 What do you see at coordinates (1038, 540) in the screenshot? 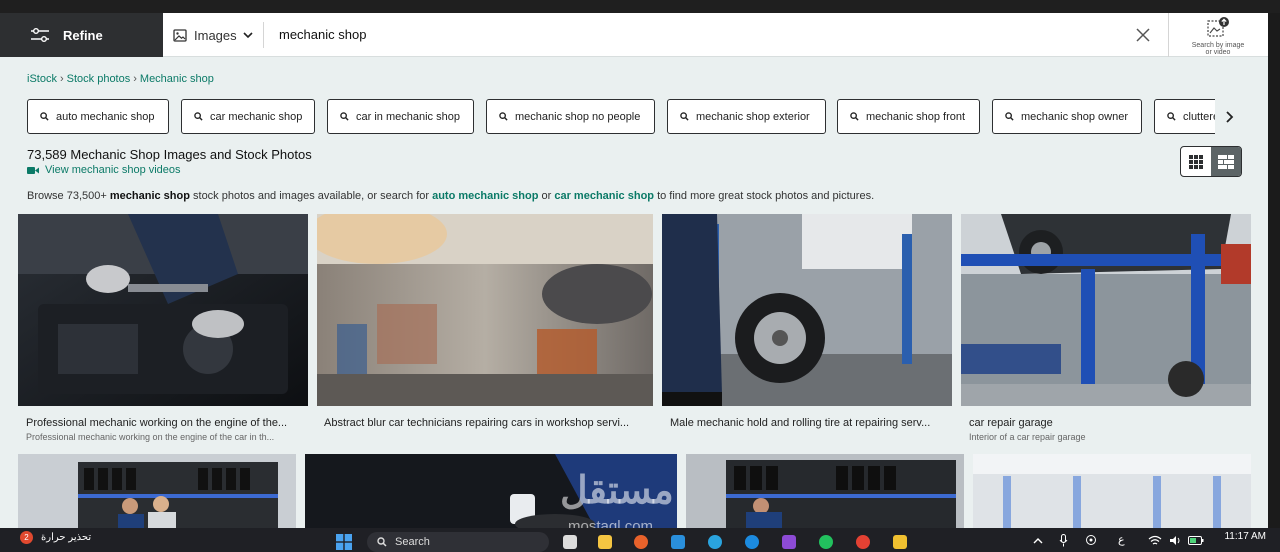
I see `chevron-up-icon` at bounding box center [1038, 540].